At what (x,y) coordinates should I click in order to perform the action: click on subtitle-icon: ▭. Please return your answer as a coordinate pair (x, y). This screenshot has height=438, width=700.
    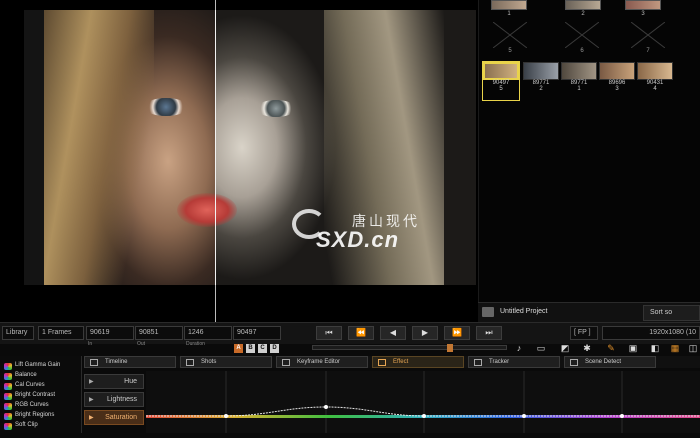
    Looking at the image, I should click on (541, 349).